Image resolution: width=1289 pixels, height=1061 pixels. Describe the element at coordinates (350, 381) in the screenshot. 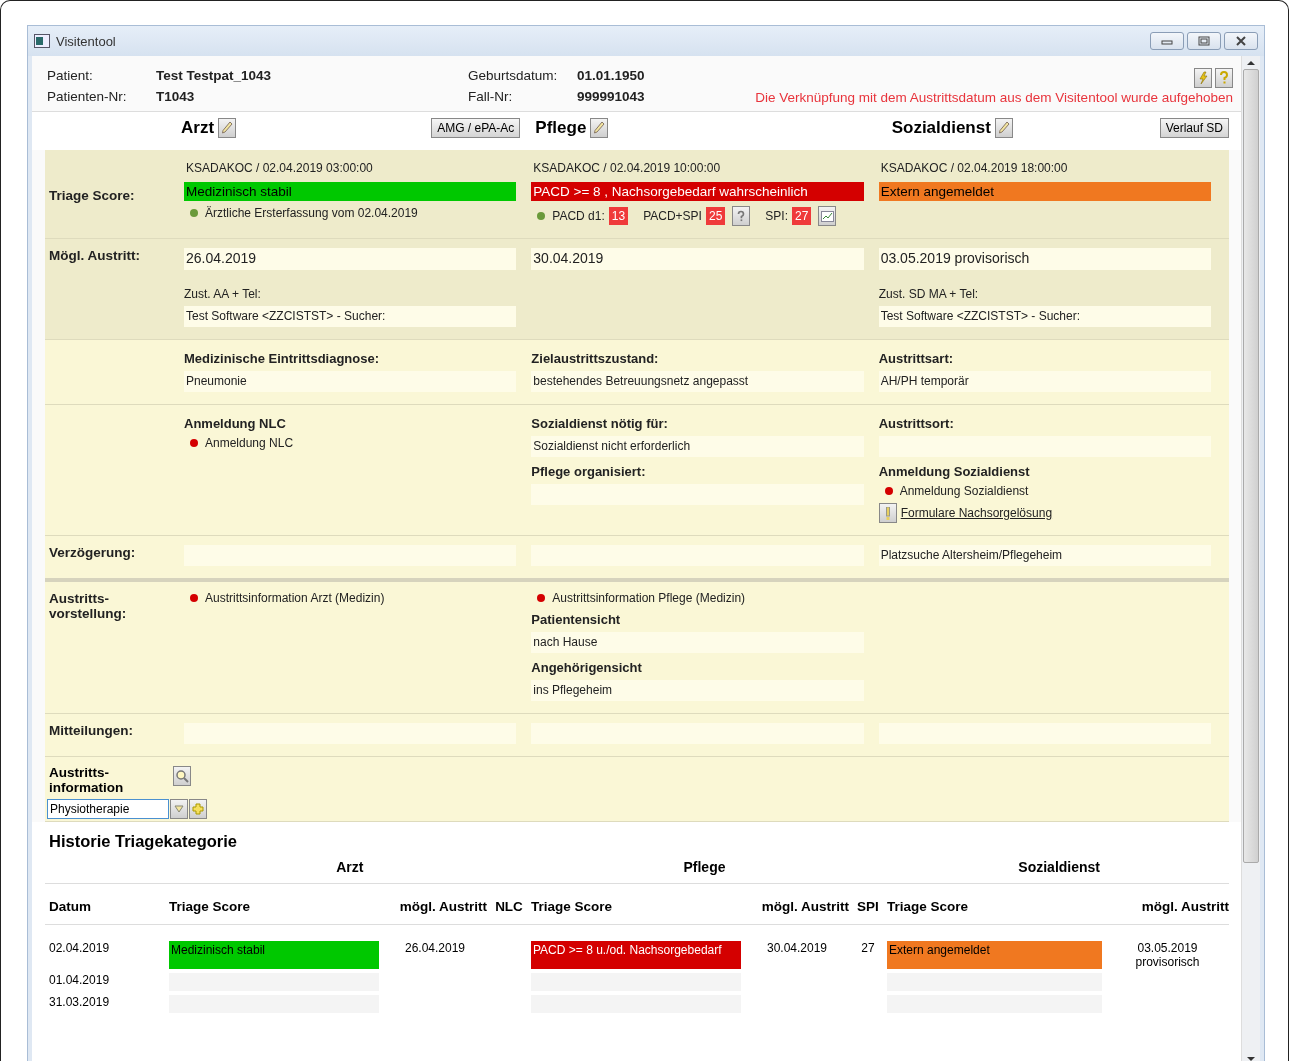

I see `text-field: Pneumonie` at that location.